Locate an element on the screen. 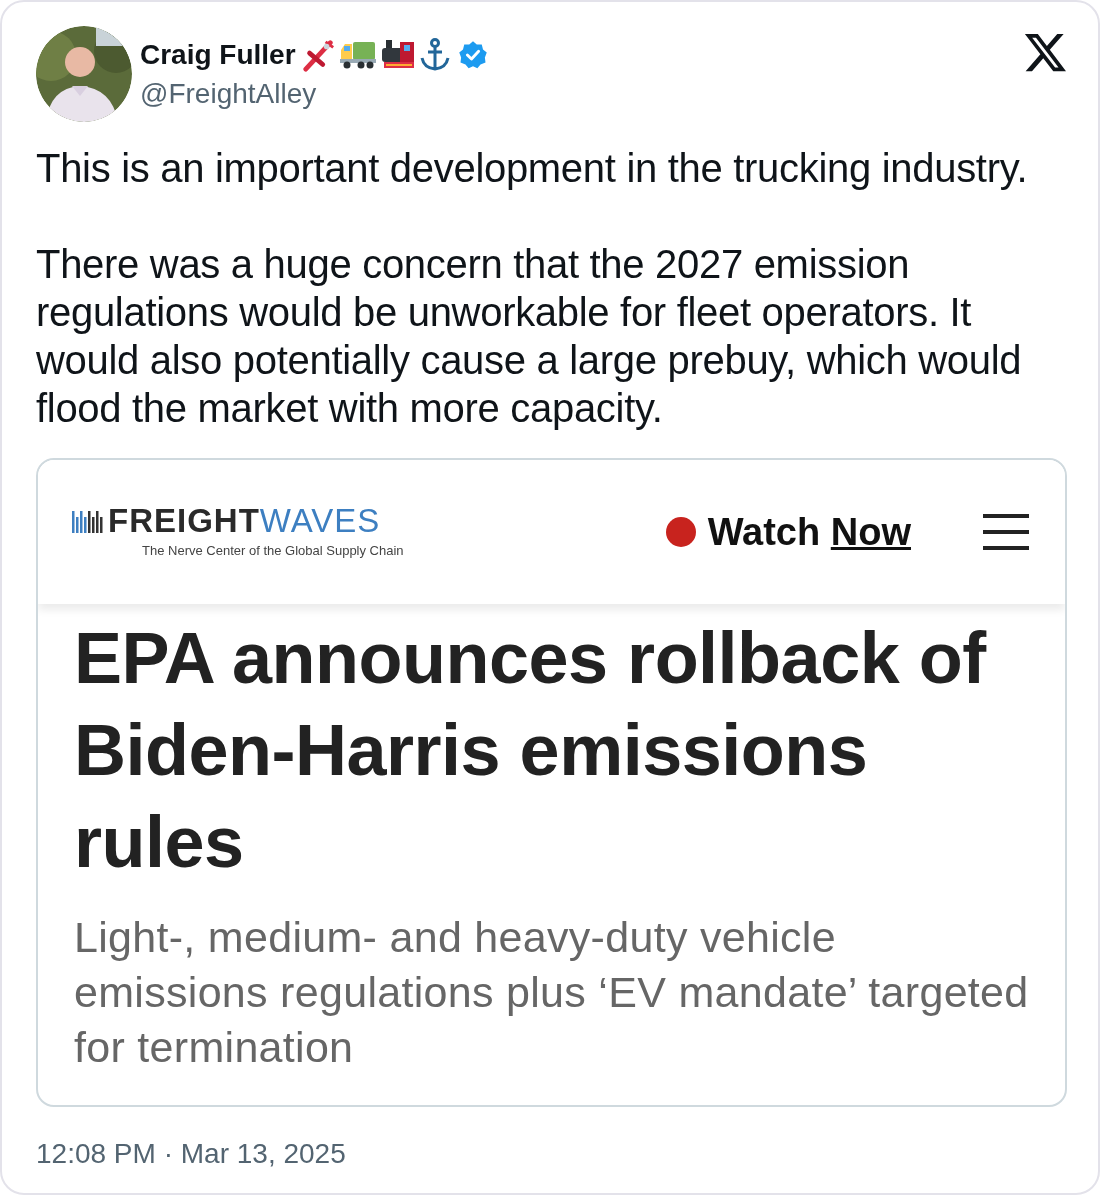  truck-icon is located at coordinates (357, 55).